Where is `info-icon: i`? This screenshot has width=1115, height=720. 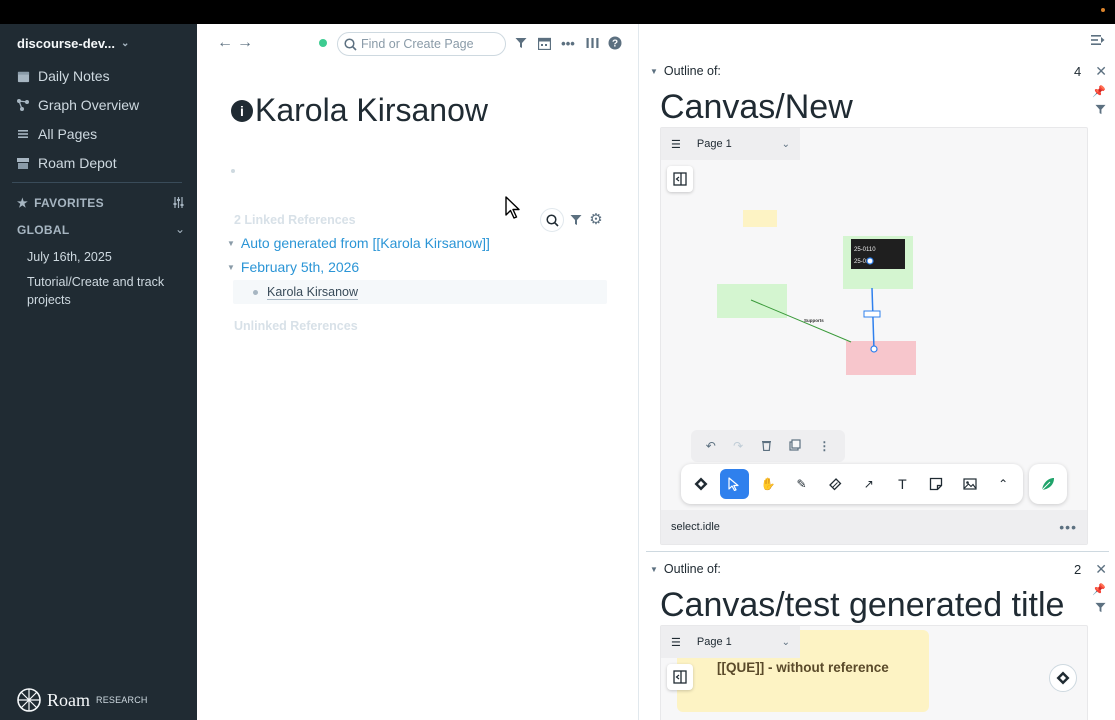 info-icon: i is located at coordinates (242, 110).